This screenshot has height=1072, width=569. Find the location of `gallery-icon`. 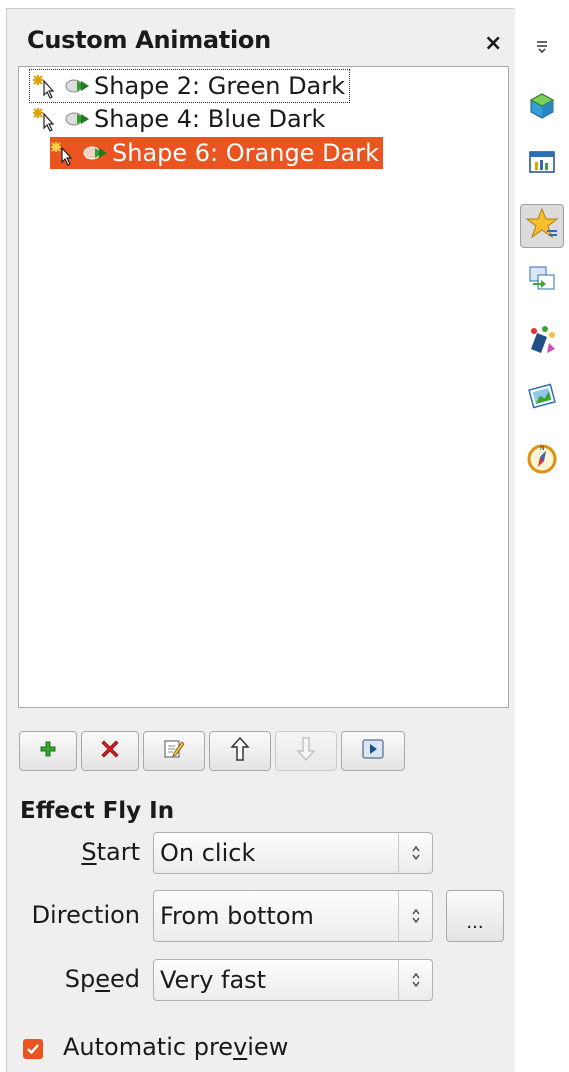

gallery-icon is located at coordinates (542, 398).